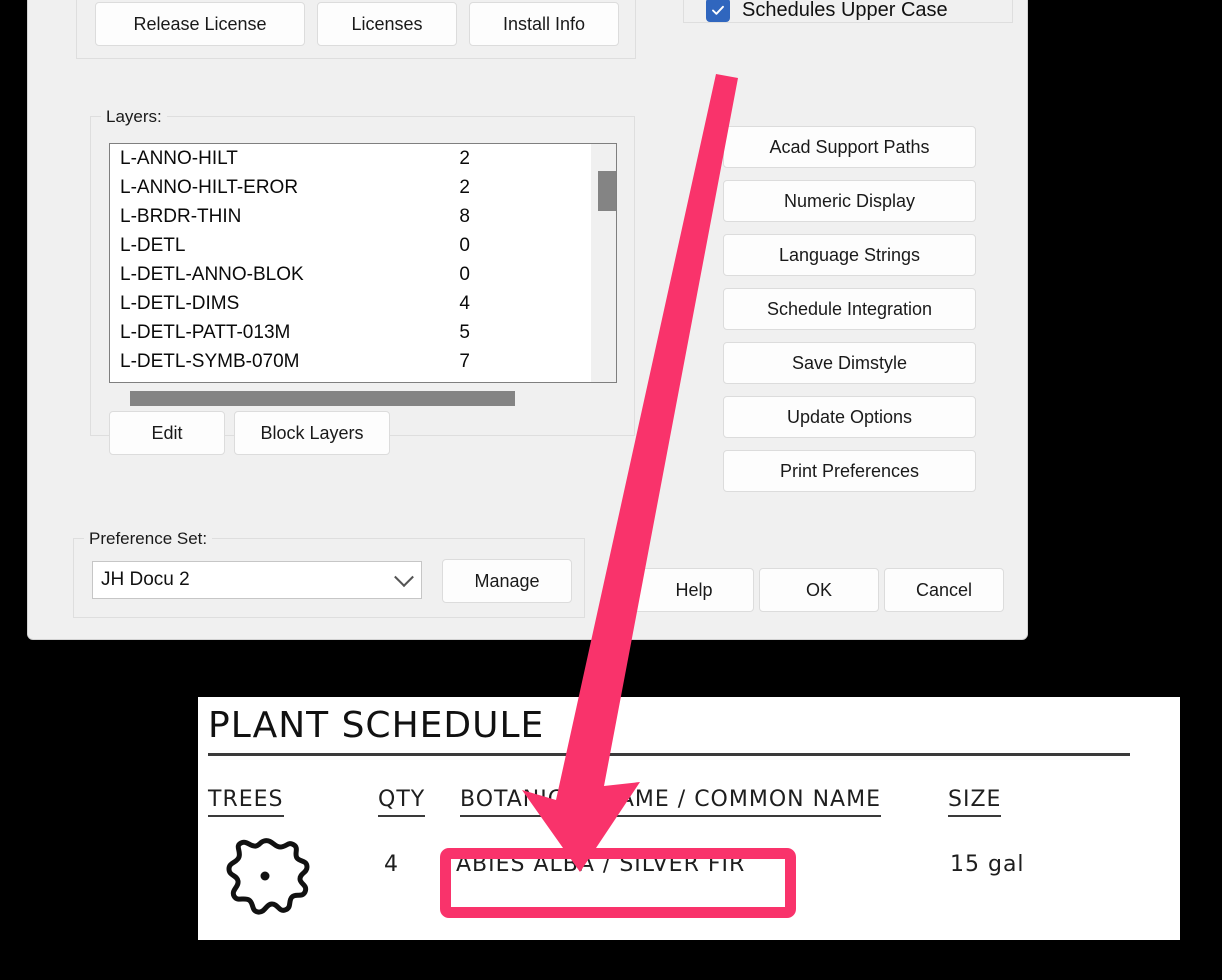 The image size is (1222, 980). I want to click on numeric-display-button: Numeric Display, so click(849, 201).